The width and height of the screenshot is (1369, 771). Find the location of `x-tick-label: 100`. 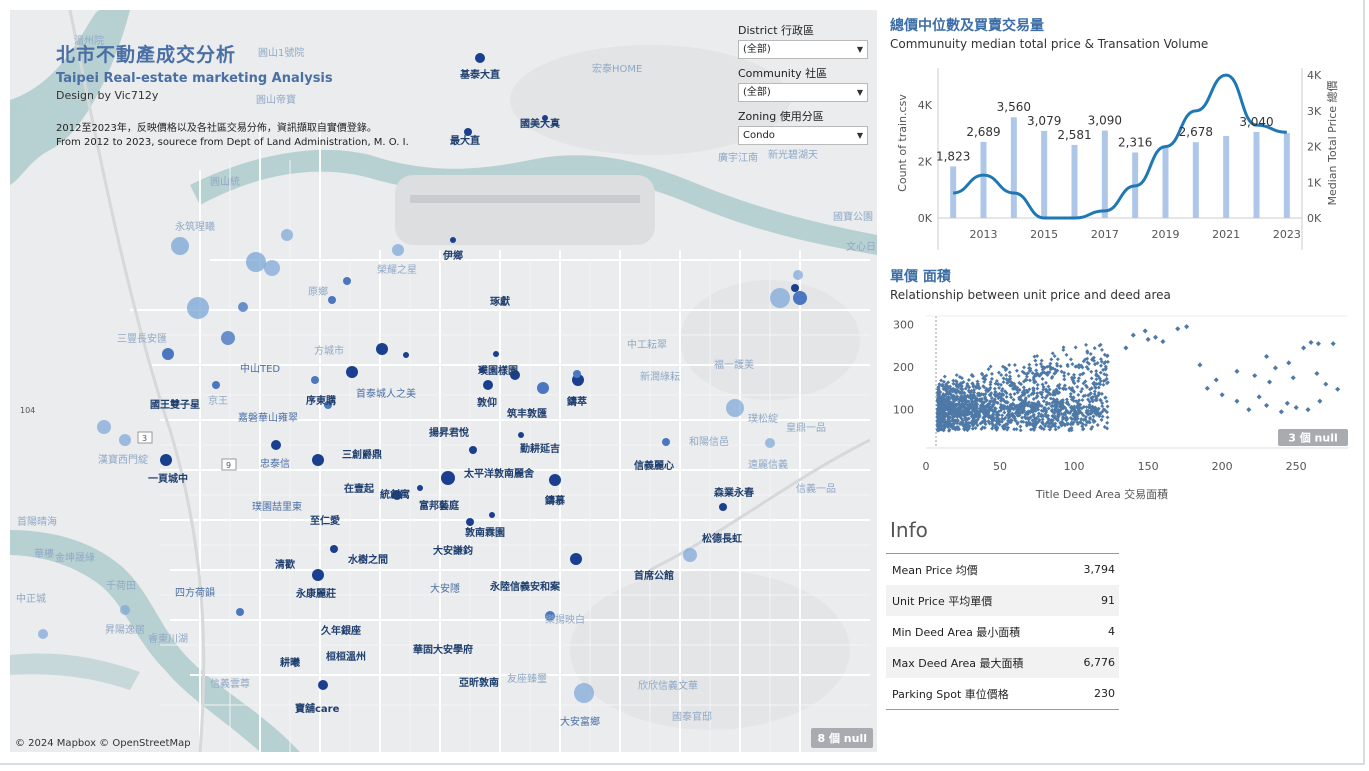

x-tick-label: 100 is located at coordinates (1074, 466).